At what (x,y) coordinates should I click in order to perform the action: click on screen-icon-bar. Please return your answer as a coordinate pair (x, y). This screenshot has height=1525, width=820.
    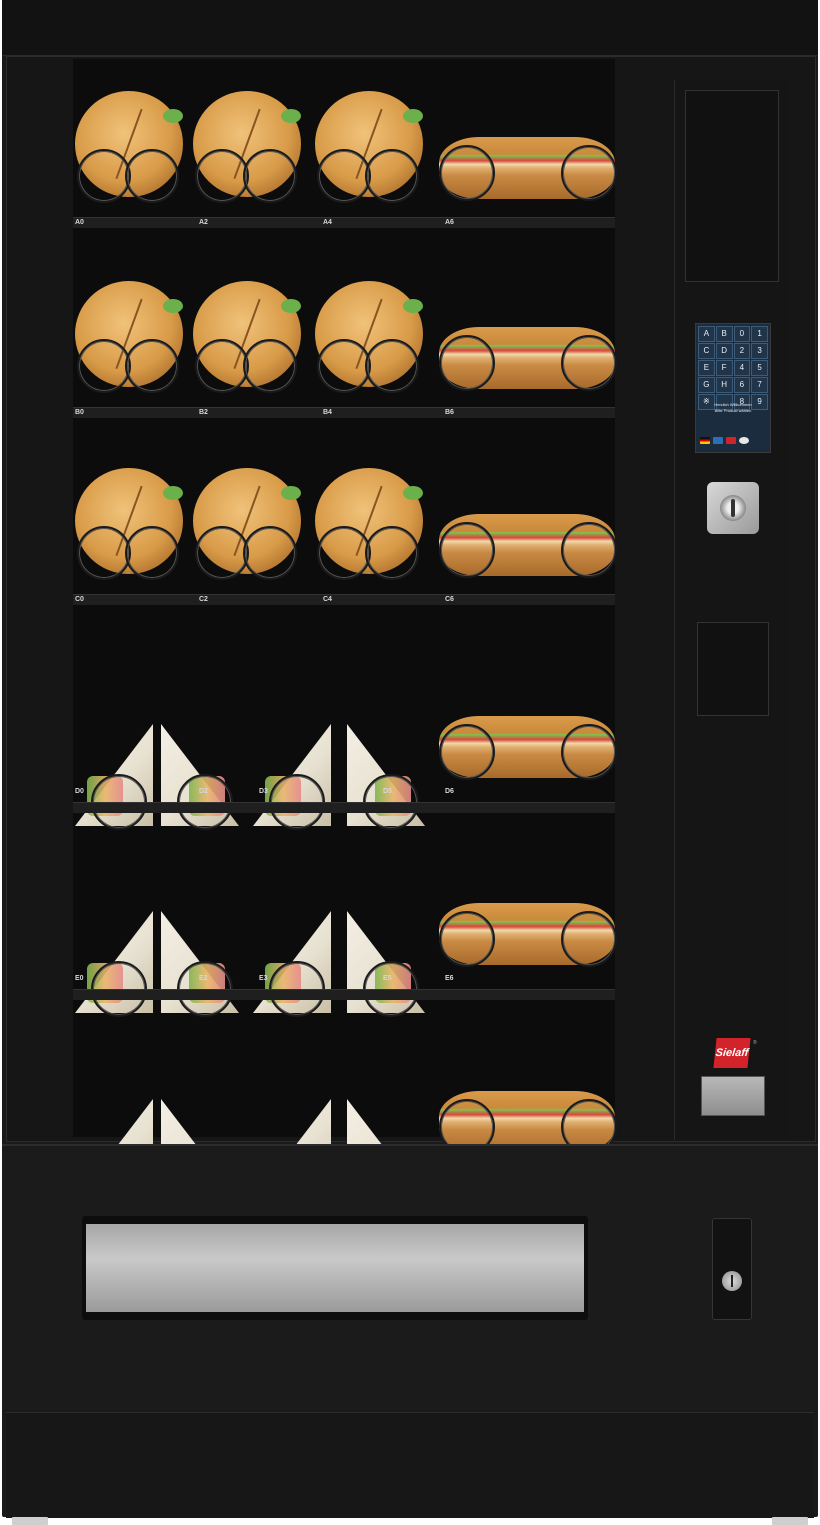
    Looking at the image, I should click on (733, 440).